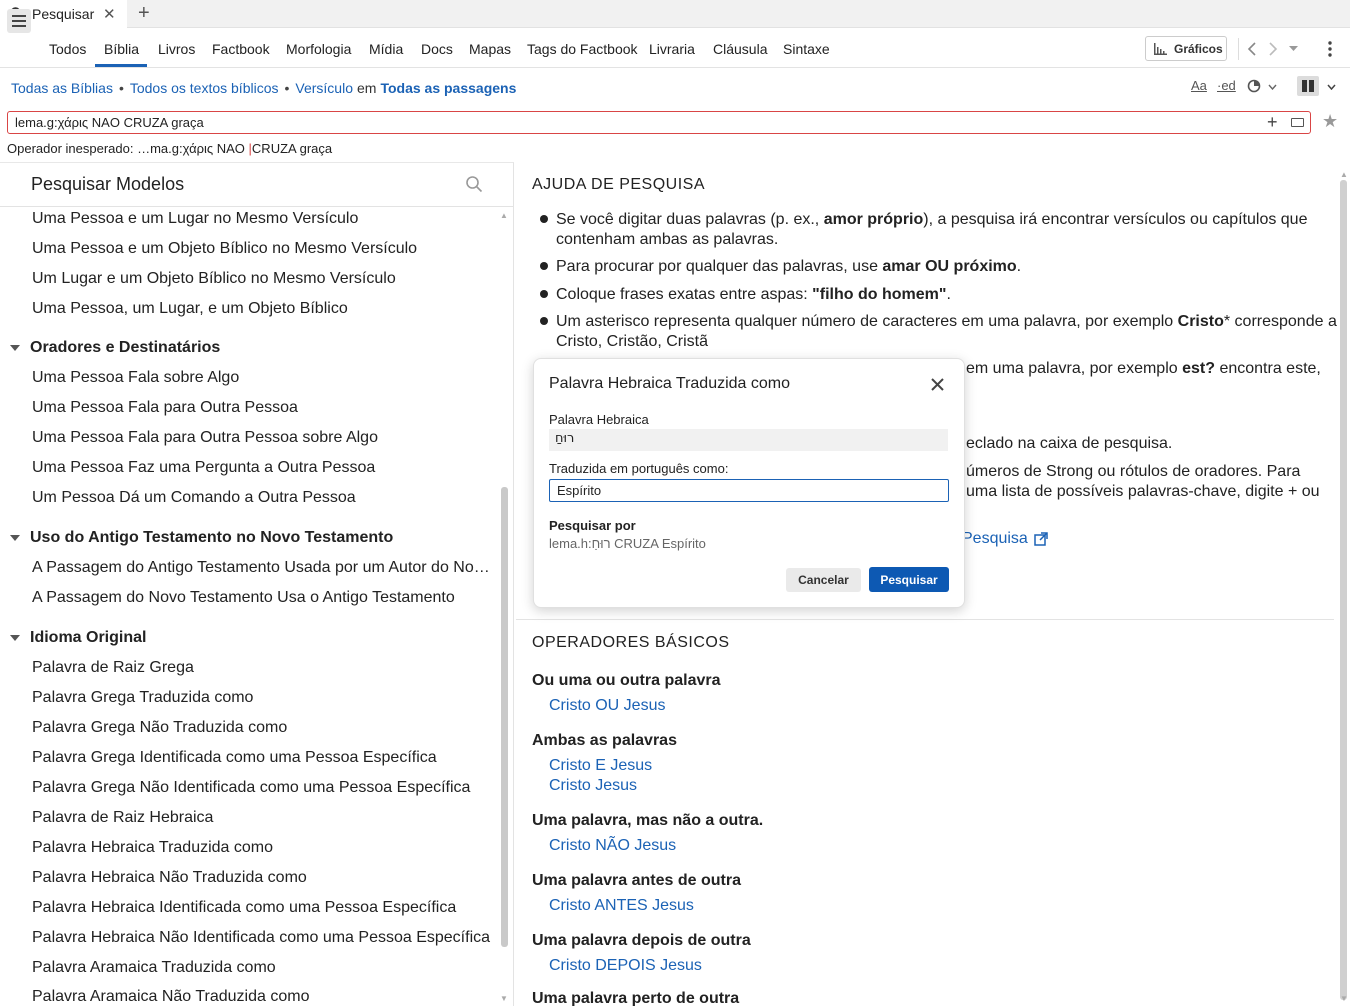 The height and width of the screenshot is (1006, 1350). I want to click on template-item: Palavra de Raiz Hebraica, so click(263, 818).